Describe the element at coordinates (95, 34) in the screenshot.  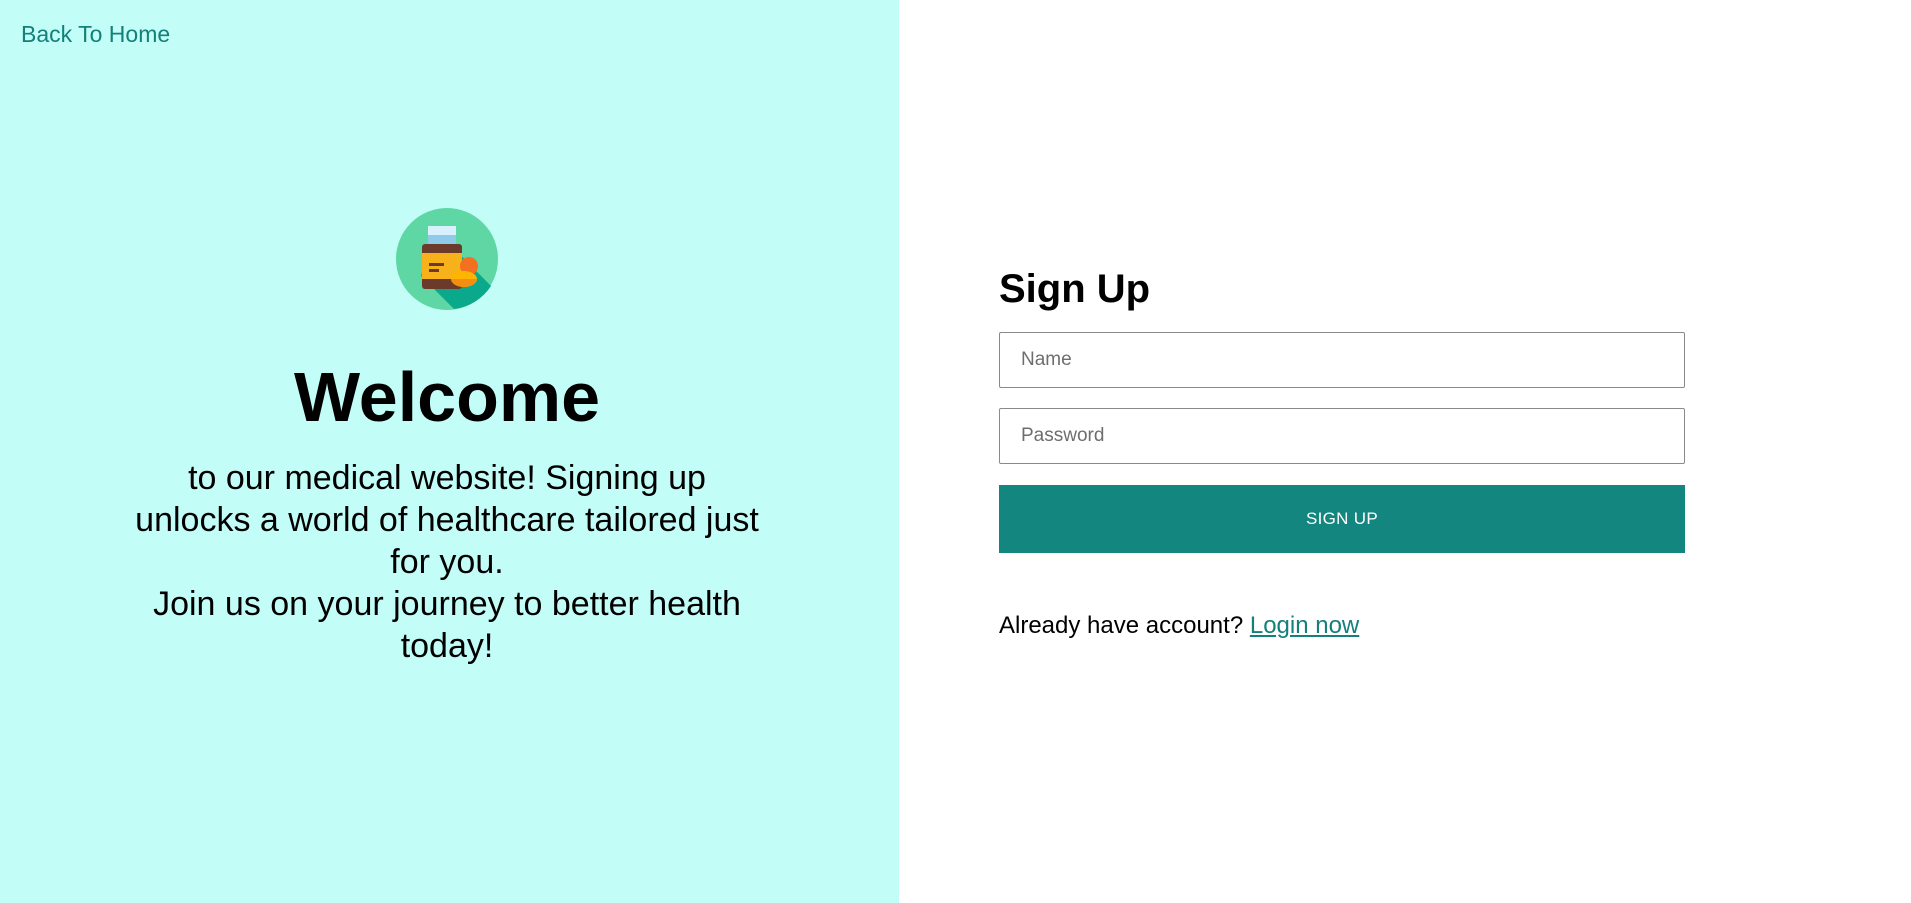
I see `back-to-home-link: Back To Home` at that location.